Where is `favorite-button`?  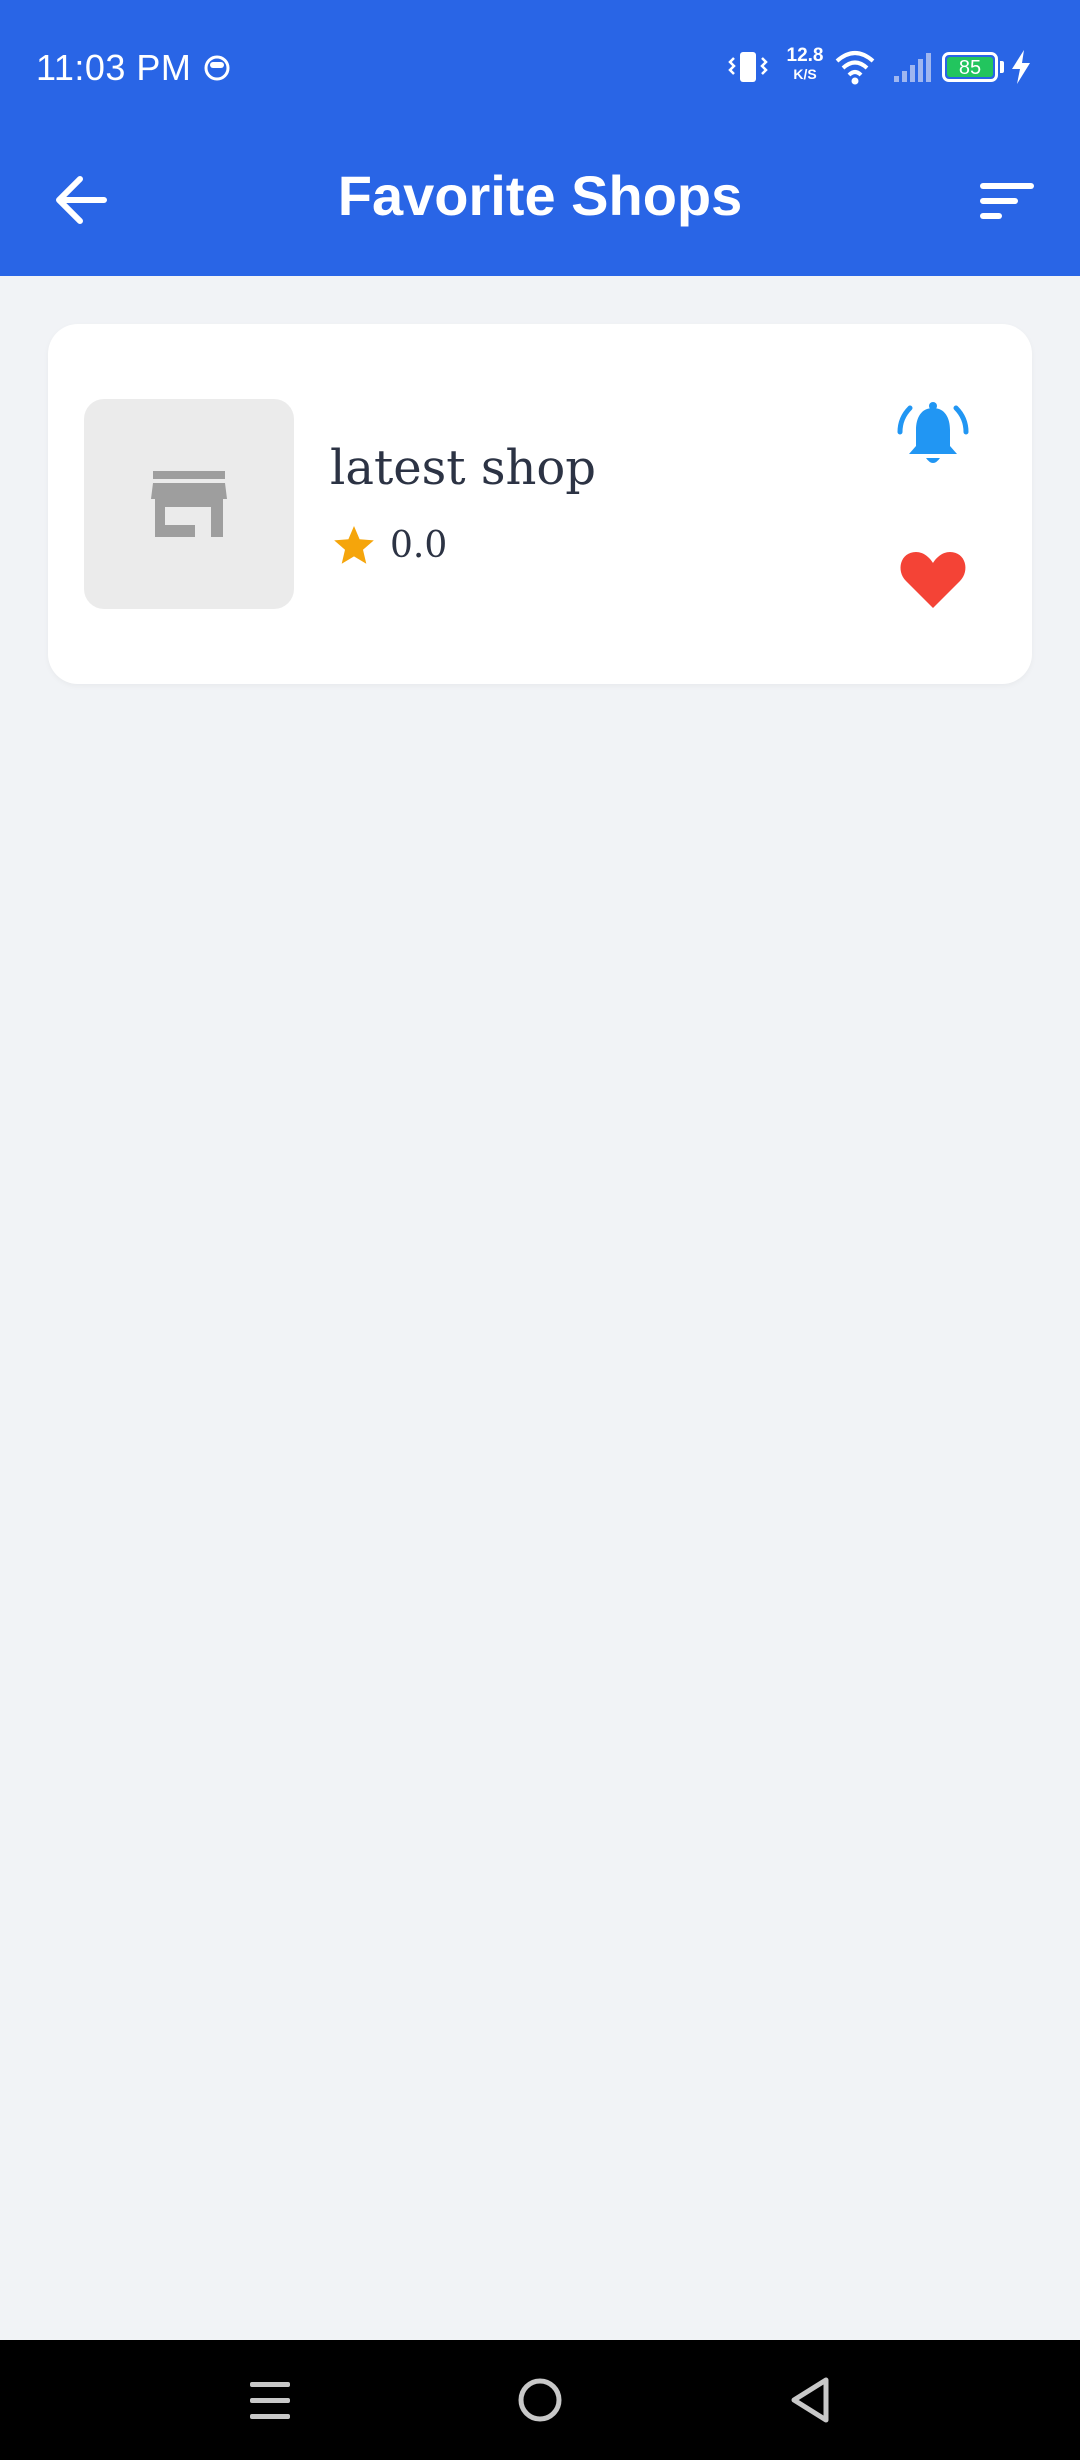
favorite-button is located at coordinates (933, 577).